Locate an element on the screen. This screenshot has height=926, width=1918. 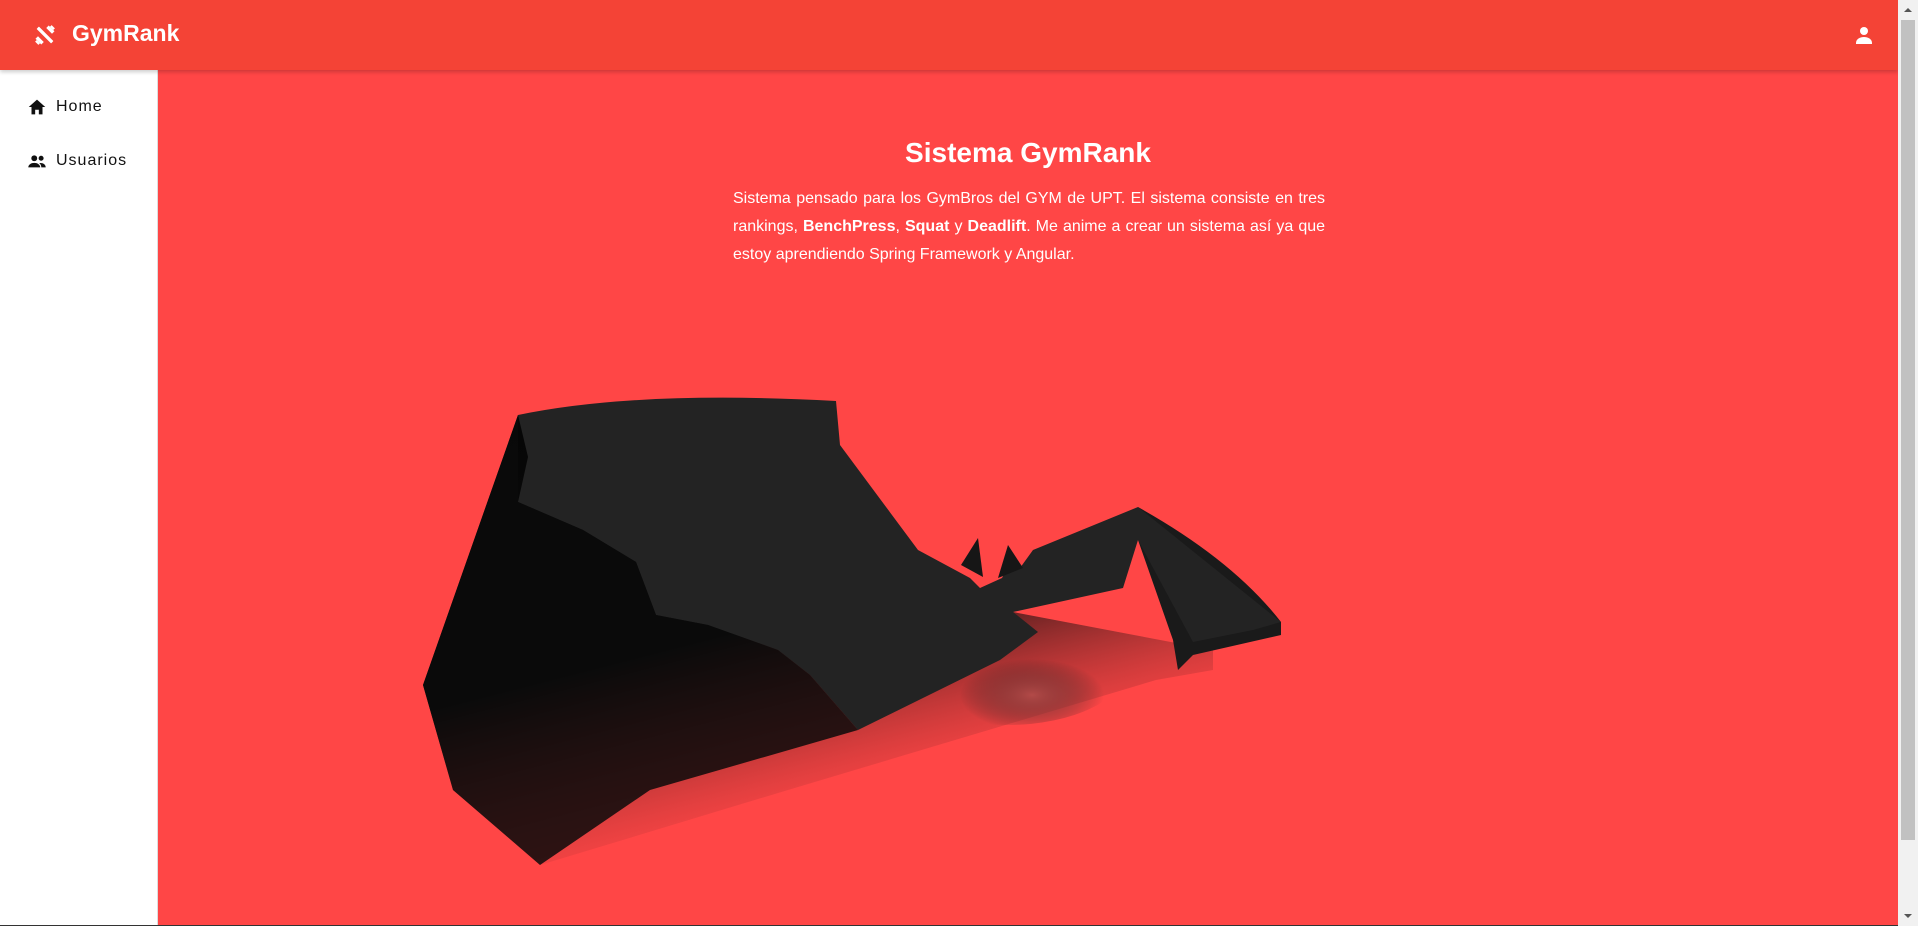
scroll-up-arrow-icon is located at coordinates (1908, 10).